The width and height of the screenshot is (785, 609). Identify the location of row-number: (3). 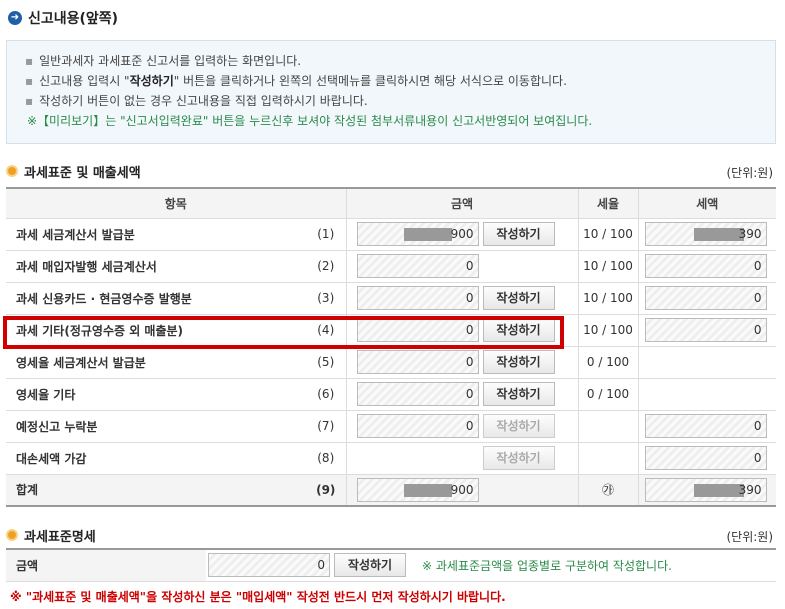
(326, 298).